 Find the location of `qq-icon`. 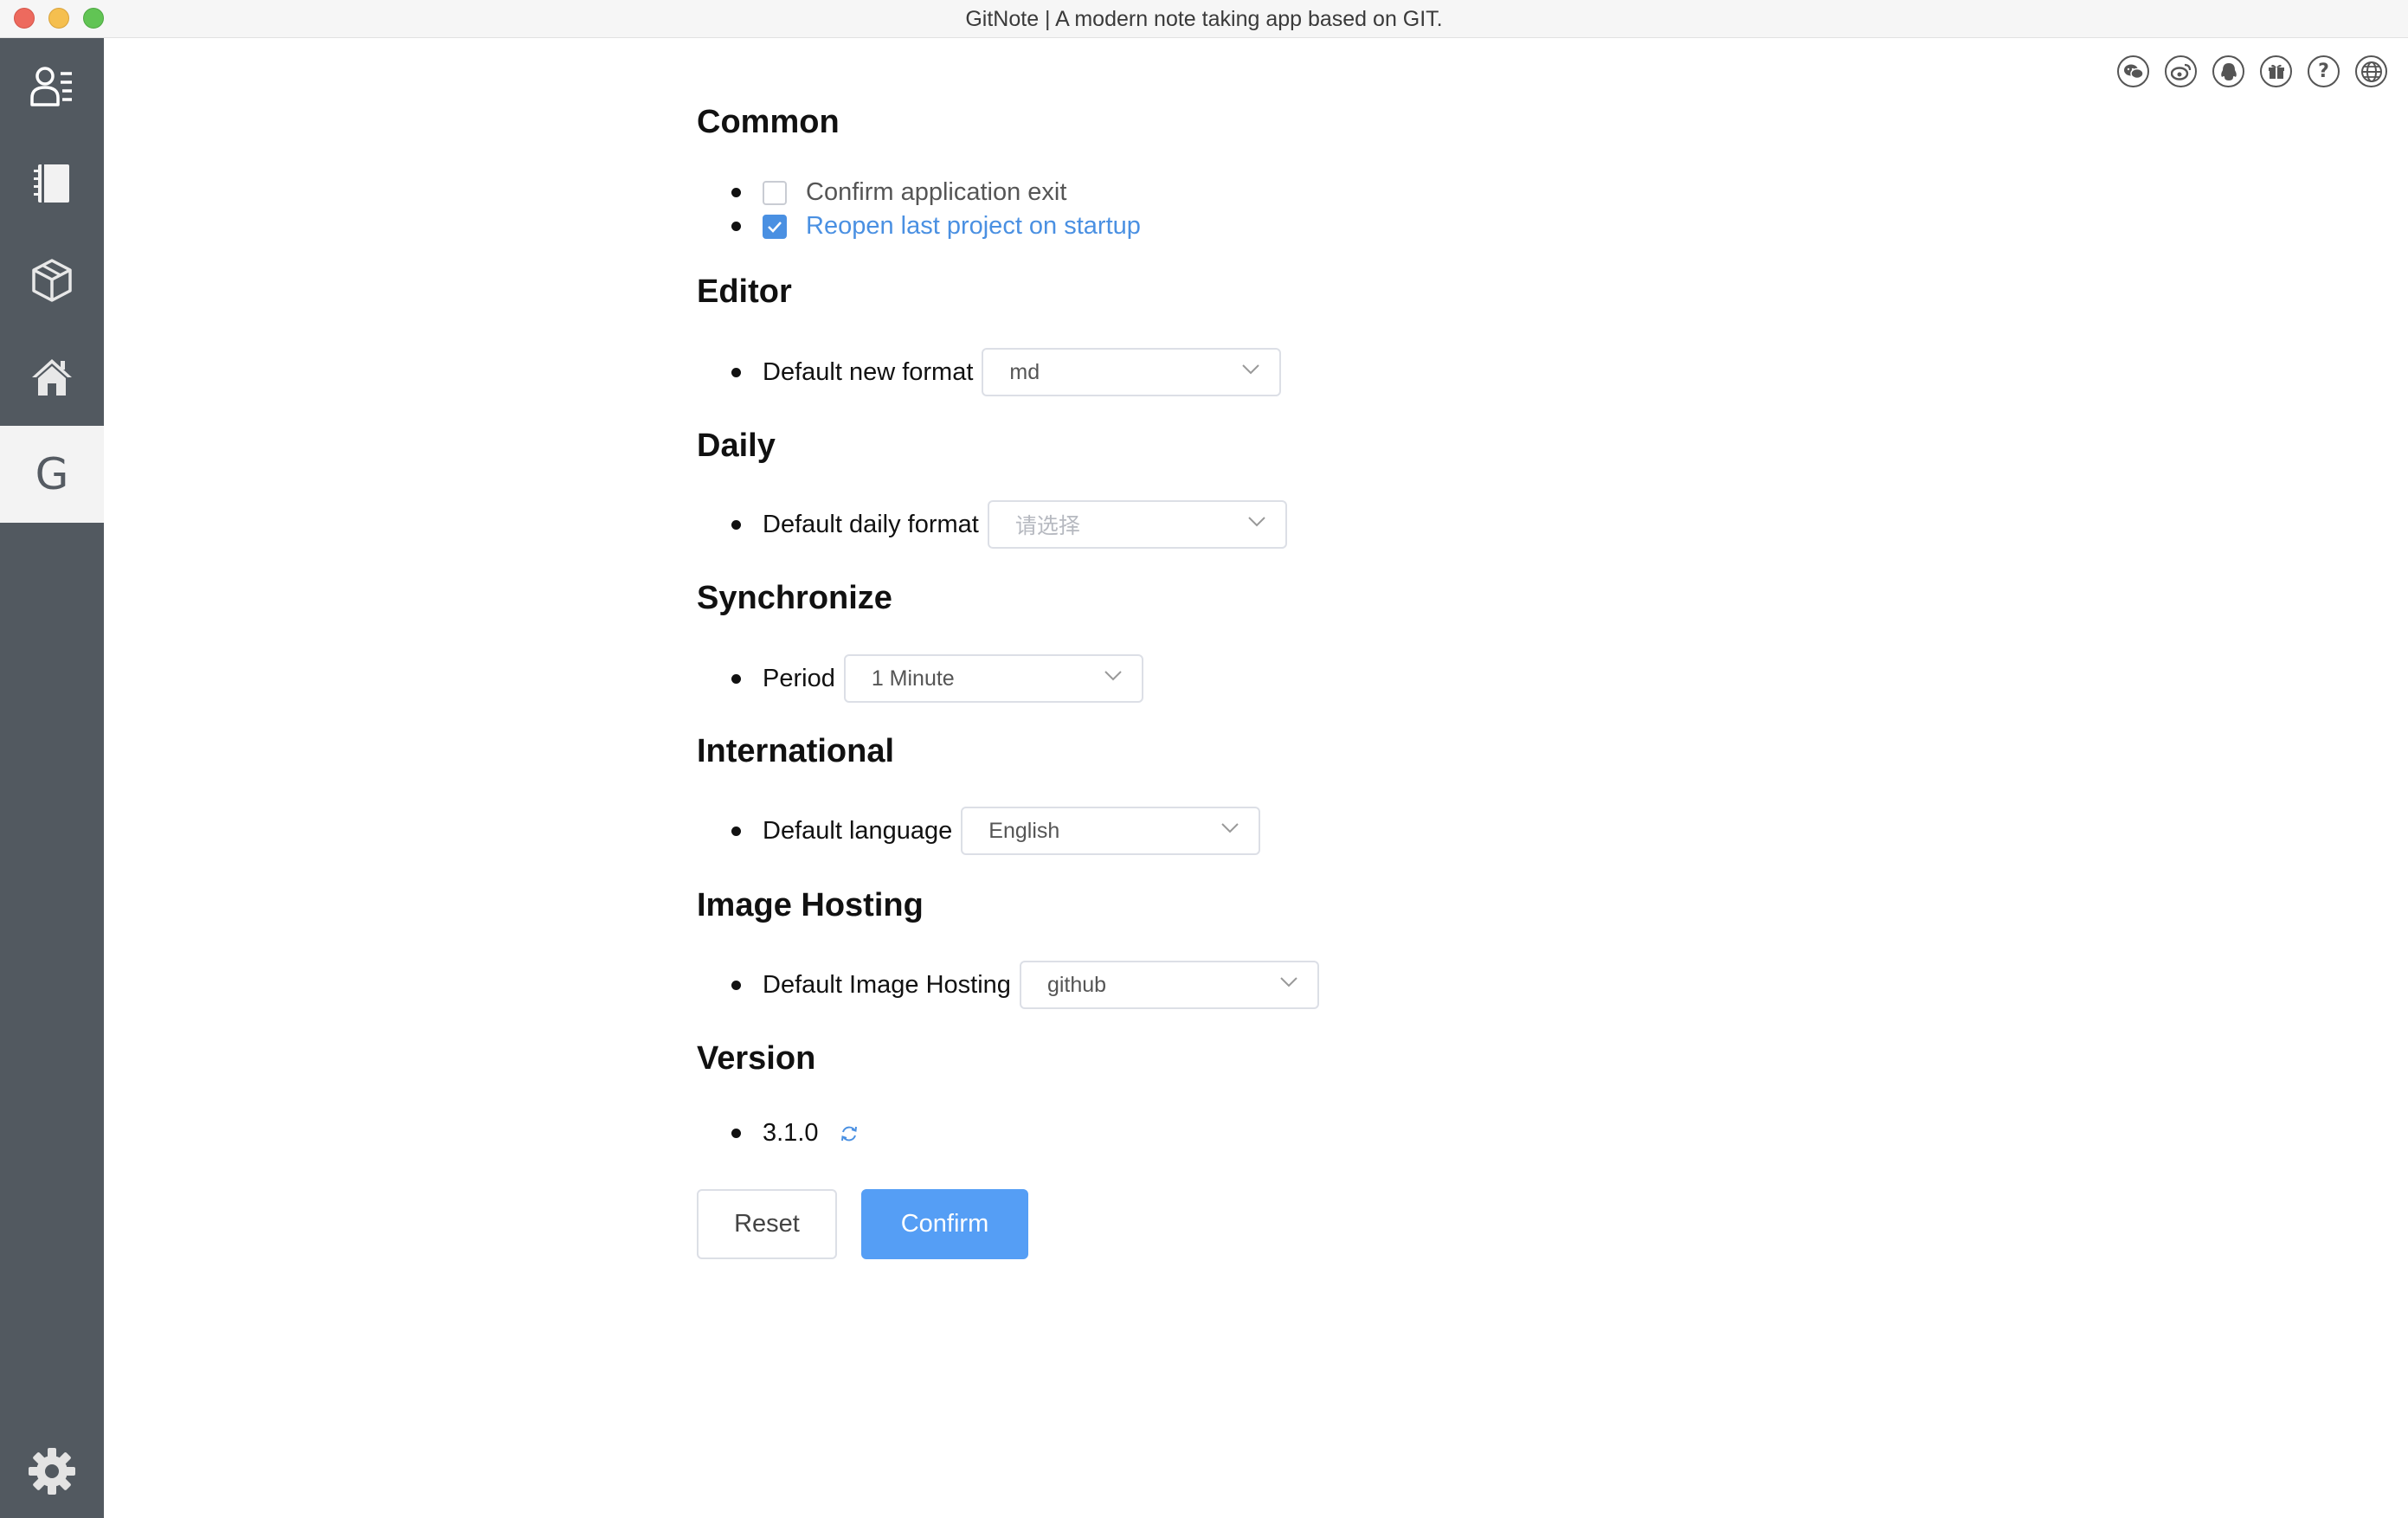

qq-icon is located at coordinates (2228, 71).